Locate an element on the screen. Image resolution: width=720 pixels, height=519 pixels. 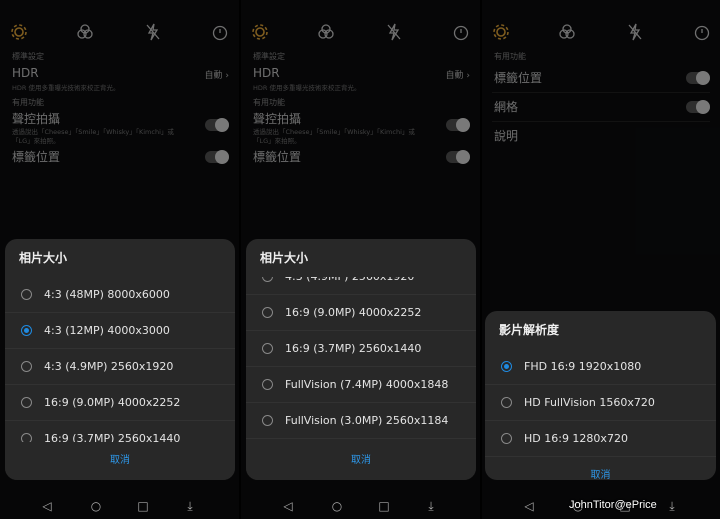
option-label: HD 16:9 1280x720 is located at coordinates (576, 438).